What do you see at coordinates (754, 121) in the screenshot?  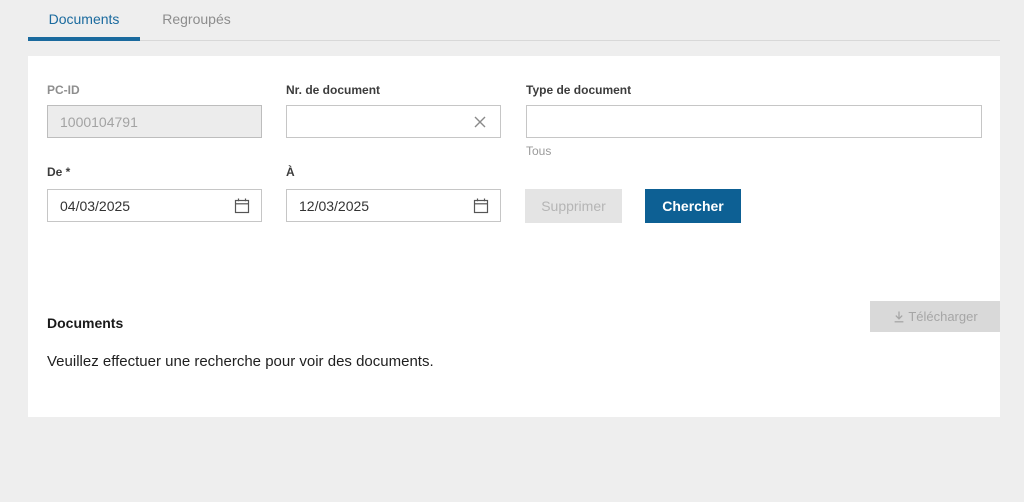 I see `doc-type-input` at bounding box center [754, 121].